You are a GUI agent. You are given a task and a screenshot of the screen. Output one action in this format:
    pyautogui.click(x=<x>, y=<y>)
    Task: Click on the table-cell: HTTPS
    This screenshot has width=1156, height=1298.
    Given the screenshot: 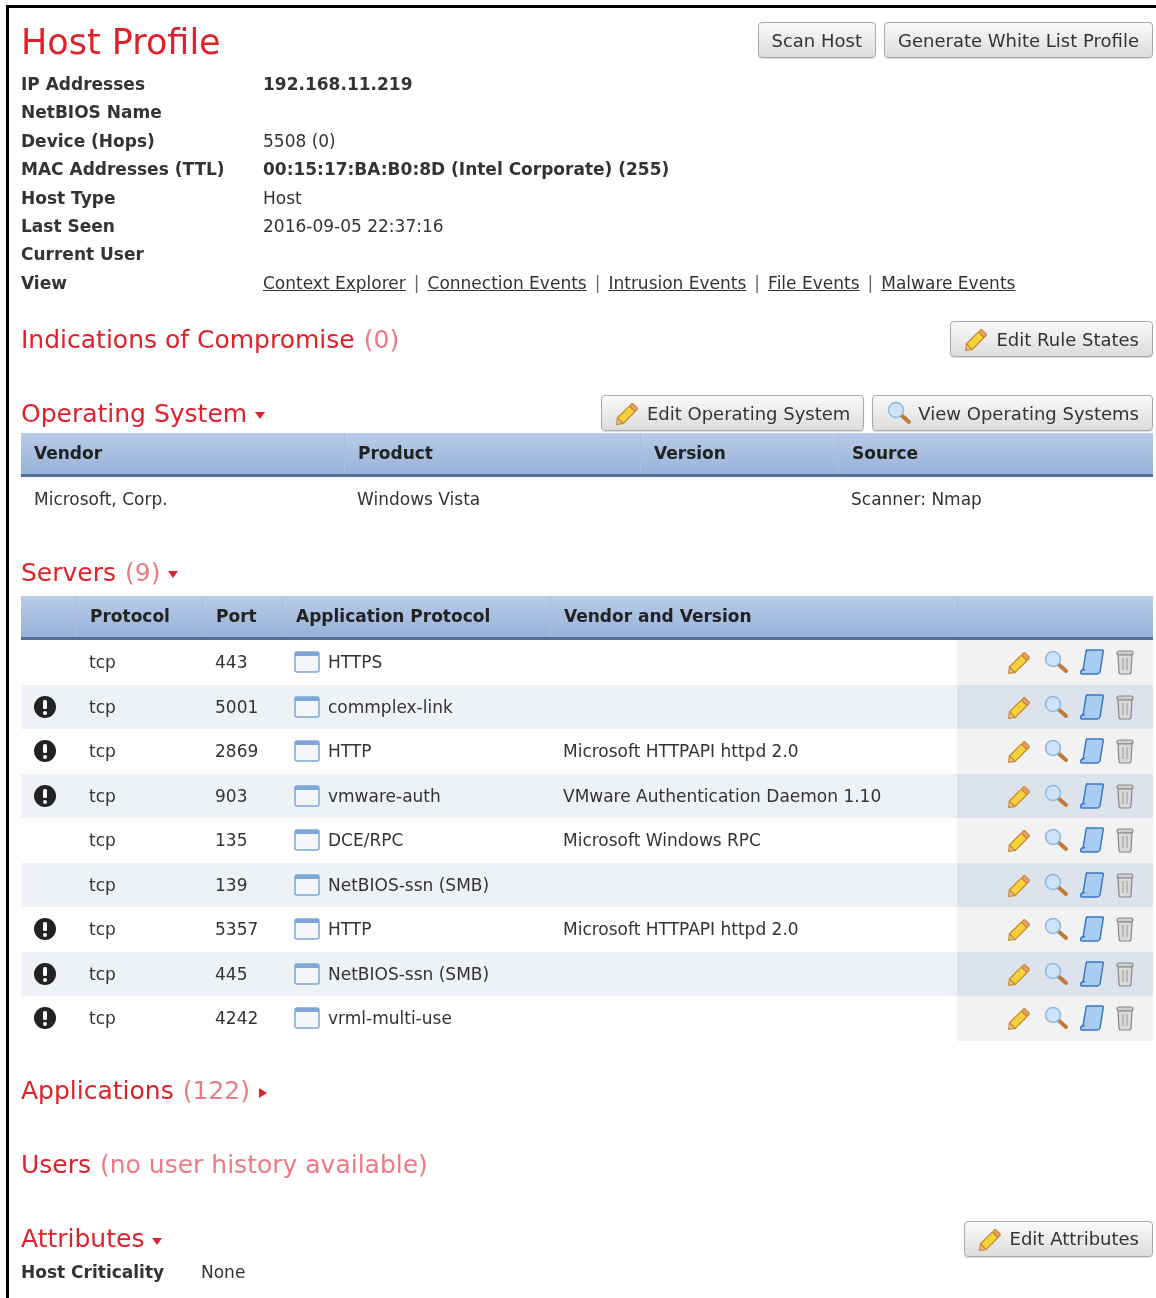 What is the action you would take?
    pyautogui.click(x=355, y=662)
    